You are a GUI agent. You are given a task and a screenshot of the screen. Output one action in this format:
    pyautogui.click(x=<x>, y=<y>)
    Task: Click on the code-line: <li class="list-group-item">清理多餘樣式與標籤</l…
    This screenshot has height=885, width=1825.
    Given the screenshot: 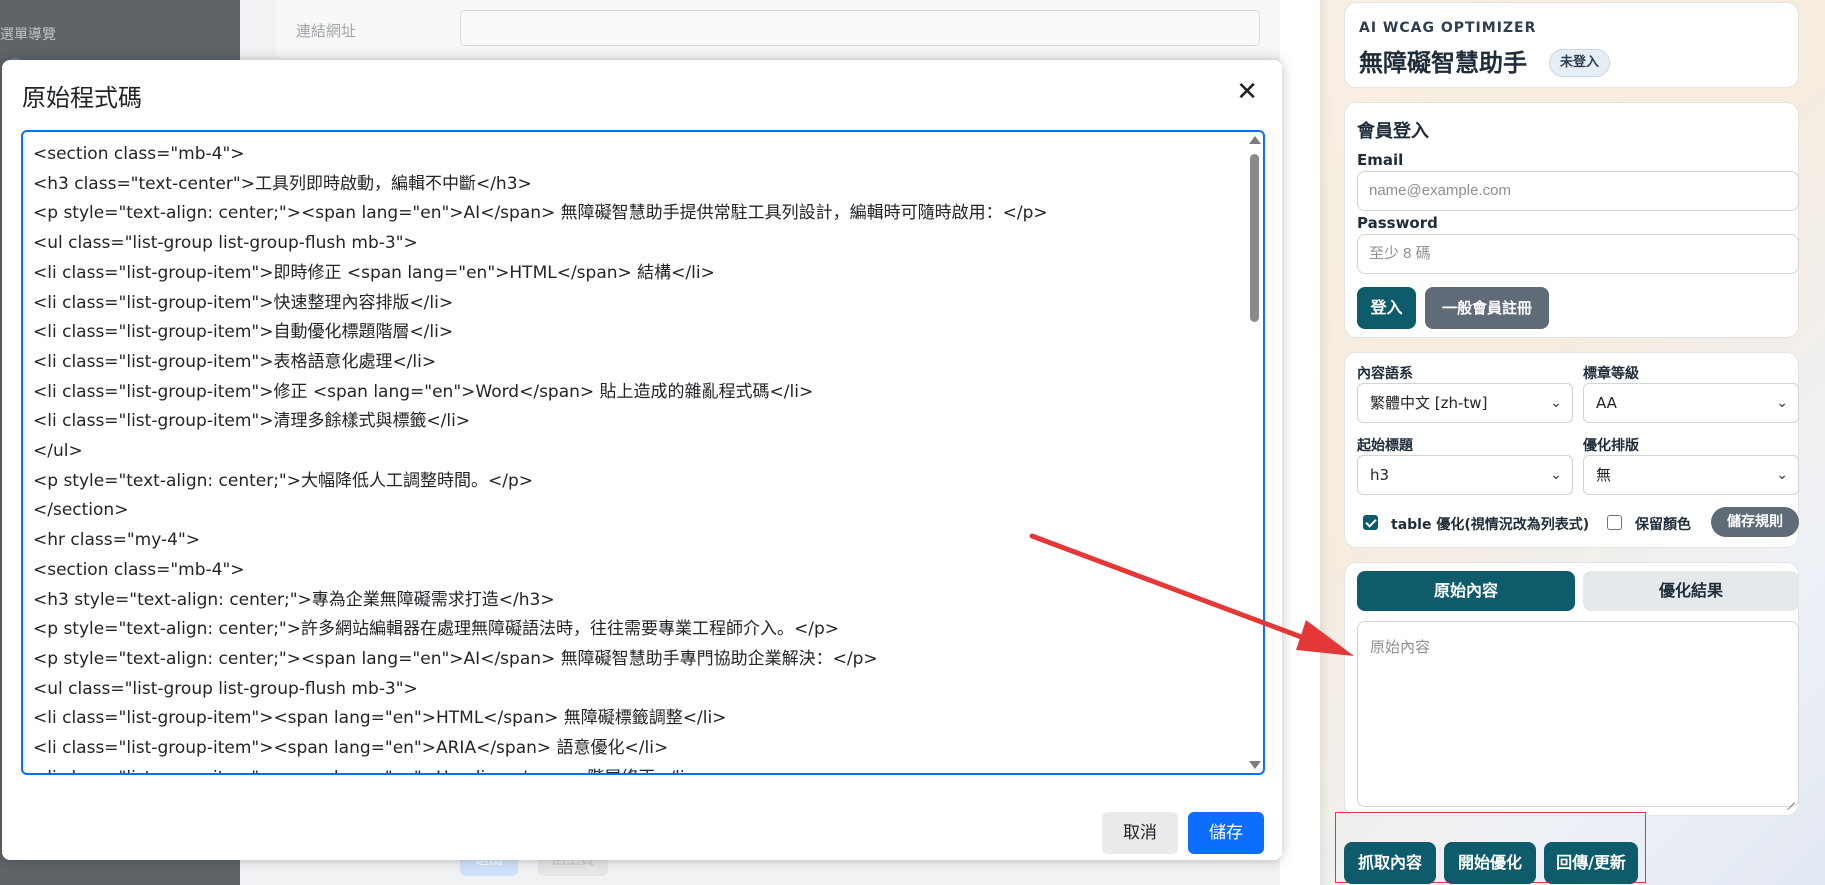 What is the action you would take?
    pyautogui.click(x=252, y=421)
    